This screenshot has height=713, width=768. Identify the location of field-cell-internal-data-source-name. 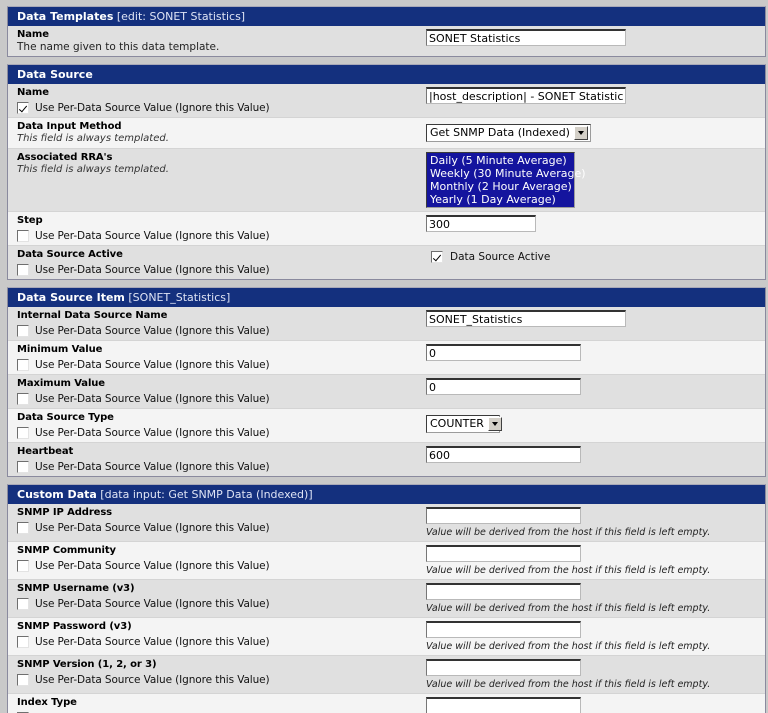
(592, 318).